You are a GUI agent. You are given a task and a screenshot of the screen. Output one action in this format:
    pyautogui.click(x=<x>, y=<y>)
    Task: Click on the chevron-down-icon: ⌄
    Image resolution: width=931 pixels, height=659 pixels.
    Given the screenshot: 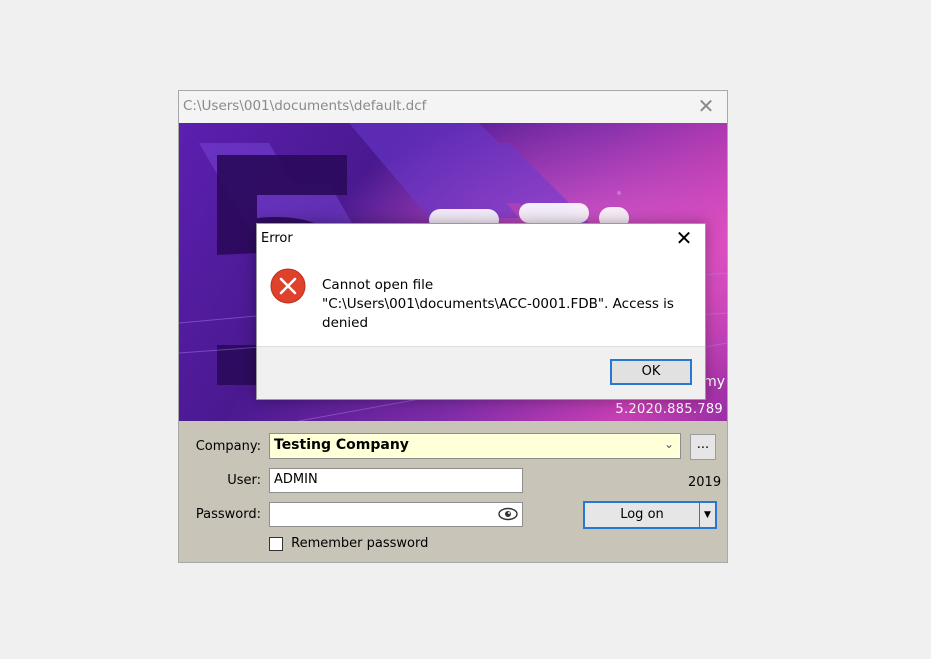 What is the action you would take?
    pyautogui.click(x=668, y=444)
    